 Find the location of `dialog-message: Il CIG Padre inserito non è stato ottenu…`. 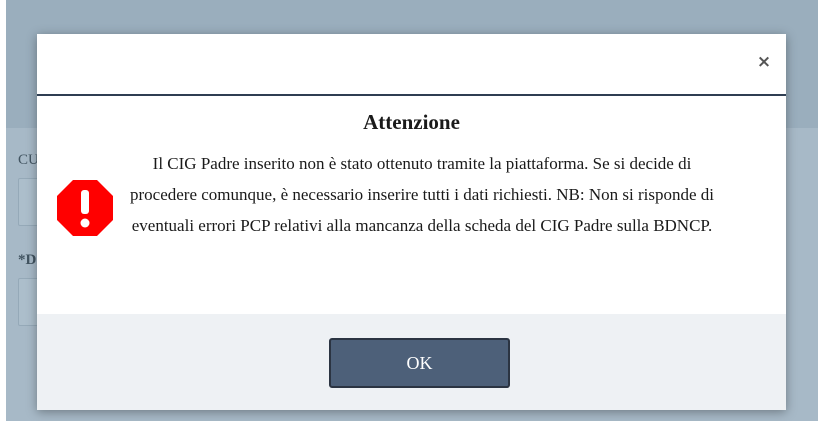

dialog-message: Il CIG Padre inserito non è stato ottenu… is located at coordinates (422, 194).